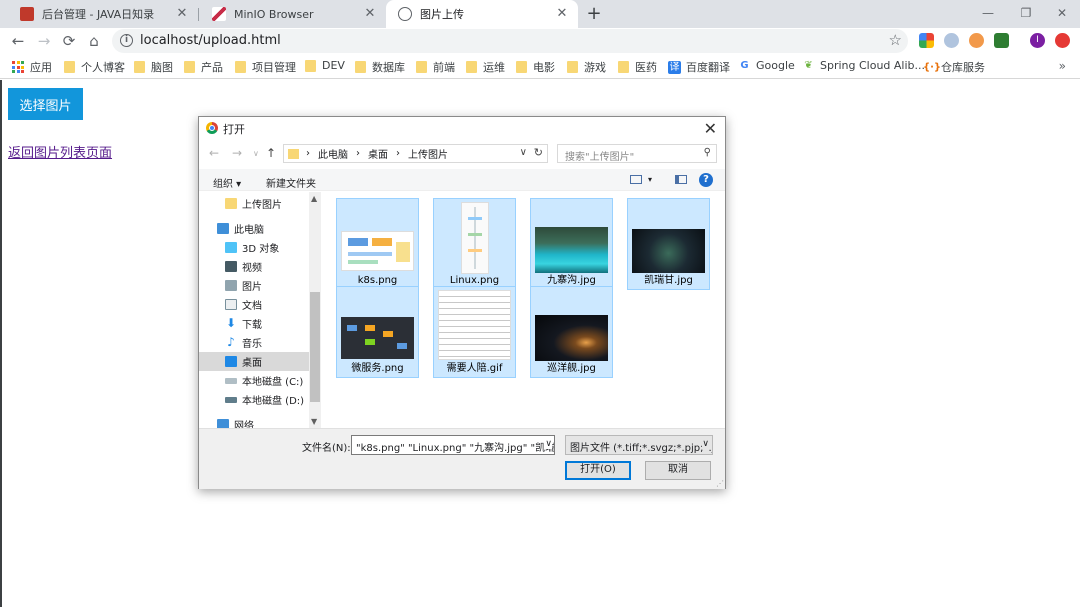  Describe the element at coordinates (954, 67) in the screenshot. I see `bookmark-repo-service: {·} 仓库服务` at that location.